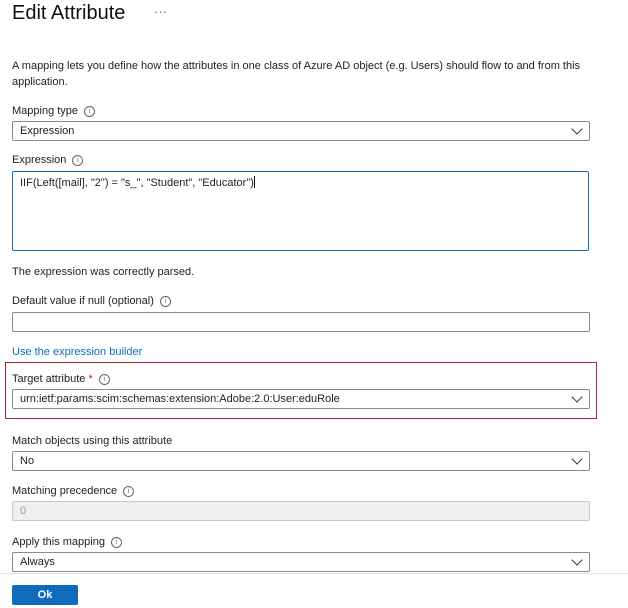  I want to click on label-text: Mapping type, so click(45, 111).